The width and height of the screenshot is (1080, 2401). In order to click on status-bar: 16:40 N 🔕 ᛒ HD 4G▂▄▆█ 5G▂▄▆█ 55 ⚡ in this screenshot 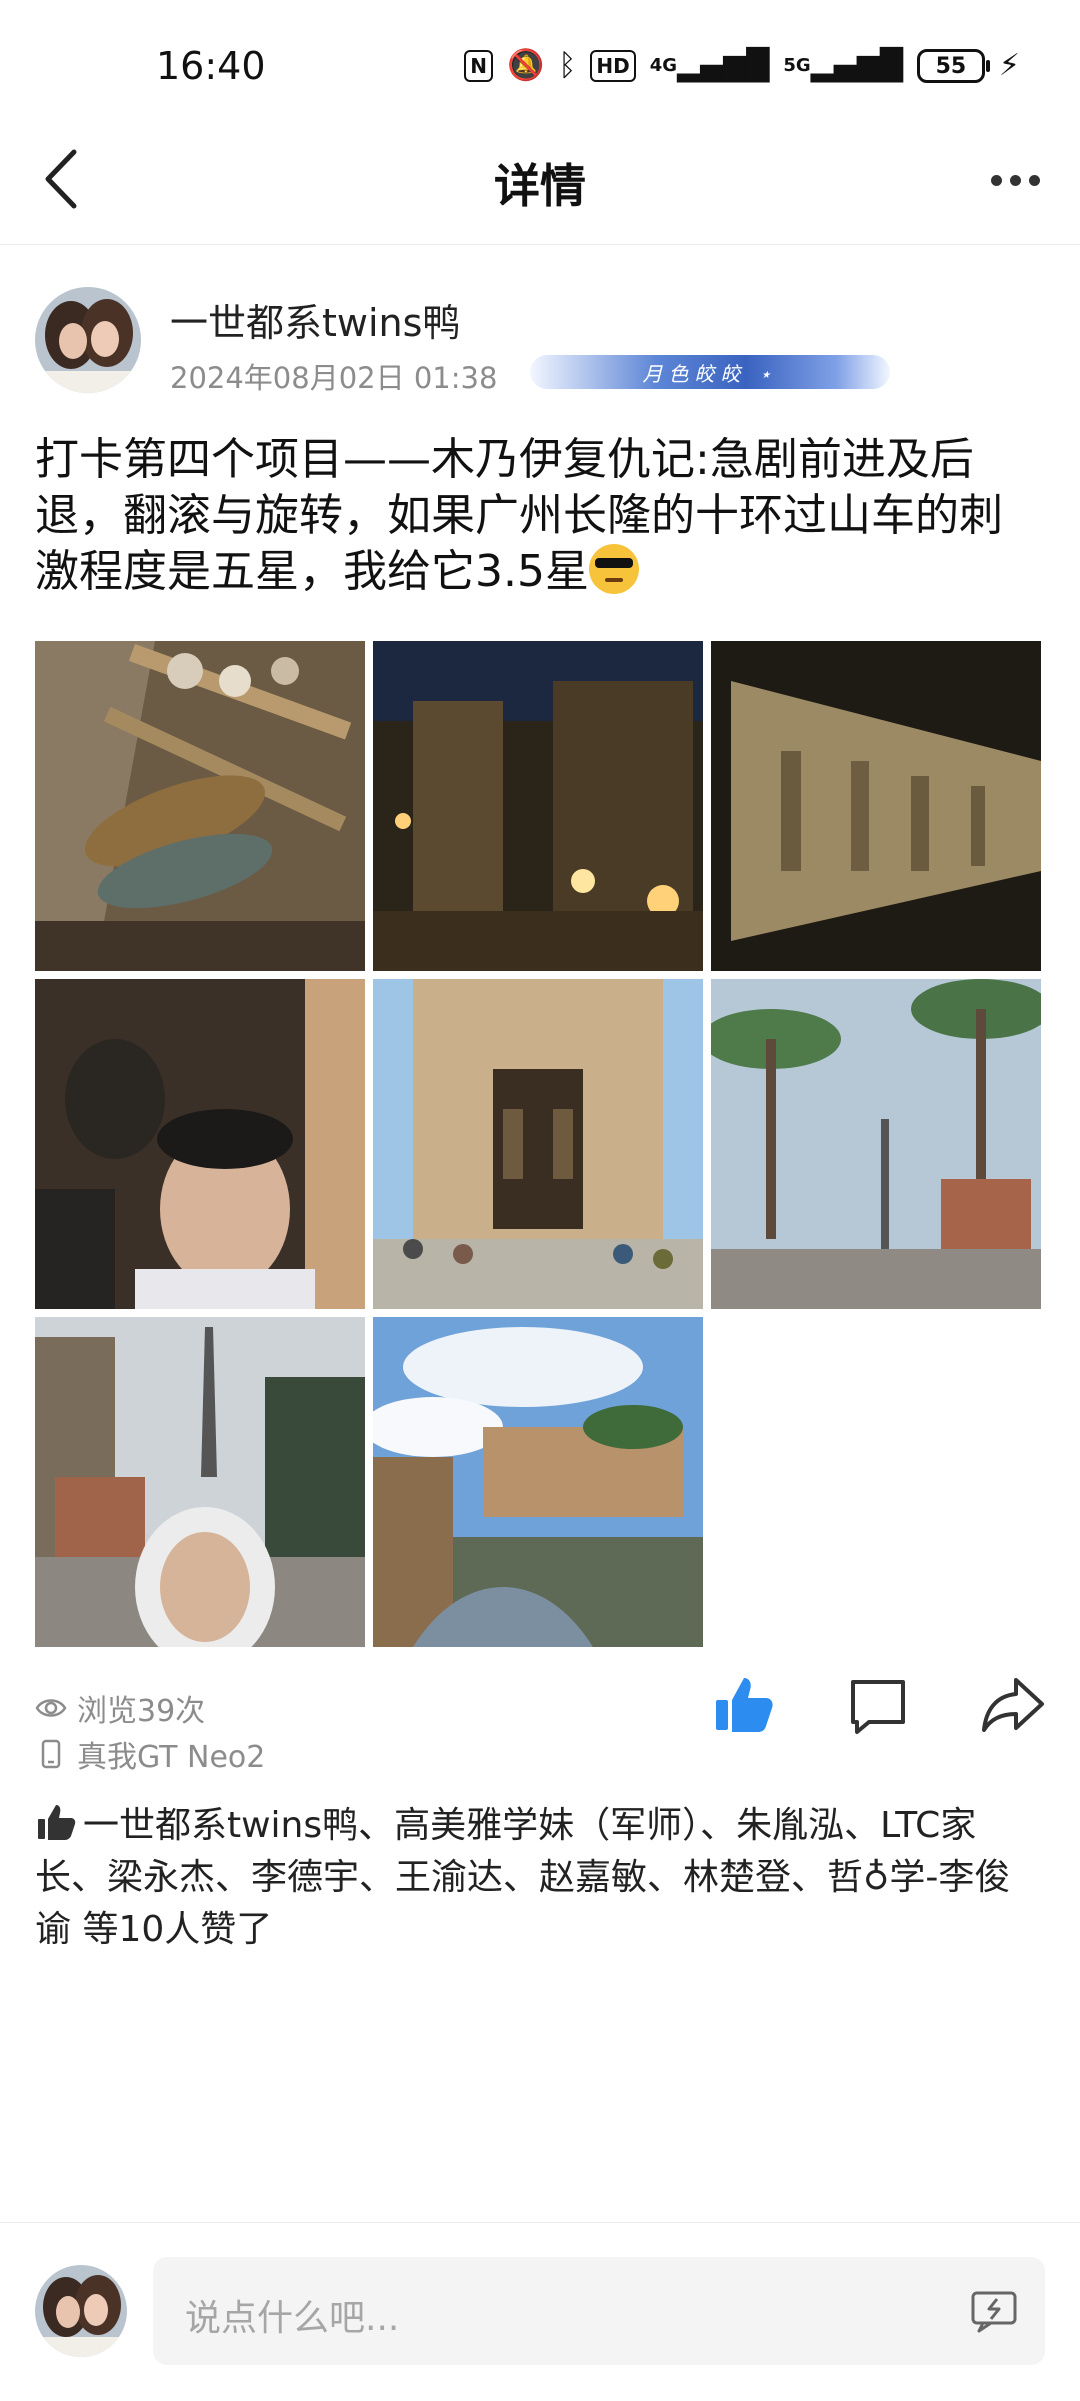, I will do `click(540, 60)`.